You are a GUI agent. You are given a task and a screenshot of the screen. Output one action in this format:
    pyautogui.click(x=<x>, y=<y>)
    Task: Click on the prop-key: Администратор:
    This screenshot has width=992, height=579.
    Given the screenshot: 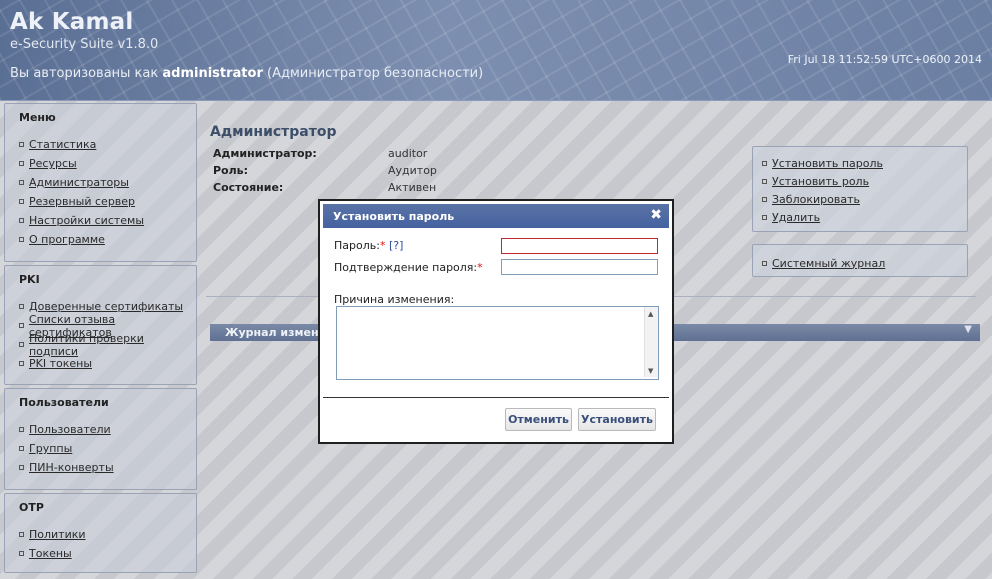 What is the action you would take?
    pyautogui.click(x=265, y=153)
    